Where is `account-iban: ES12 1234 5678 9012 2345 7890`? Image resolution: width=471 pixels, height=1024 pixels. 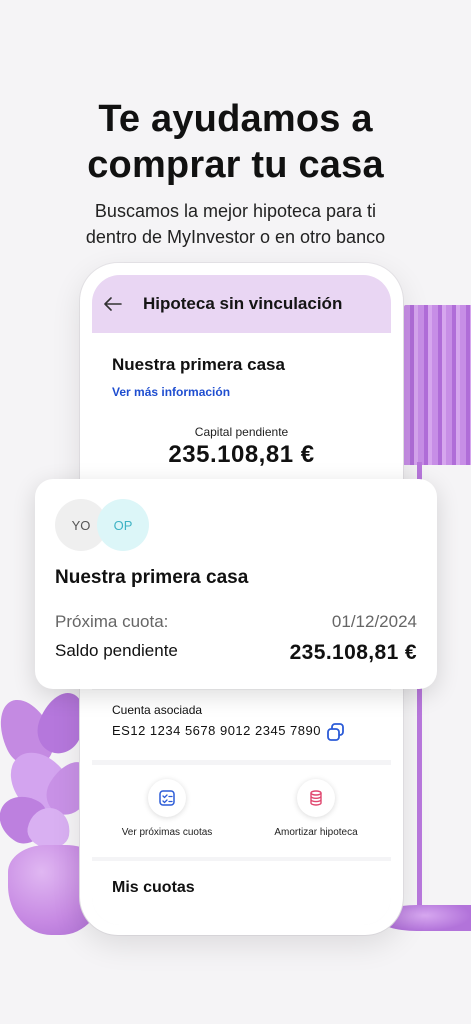 account-iban: ES12 1234 5678 9012 2345 7890 is located at coordinates (216, 730).